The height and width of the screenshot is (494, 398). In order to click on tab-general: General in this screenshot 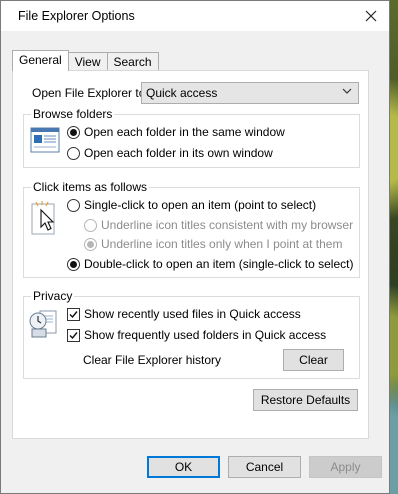, I will do `click(40, 60)`.